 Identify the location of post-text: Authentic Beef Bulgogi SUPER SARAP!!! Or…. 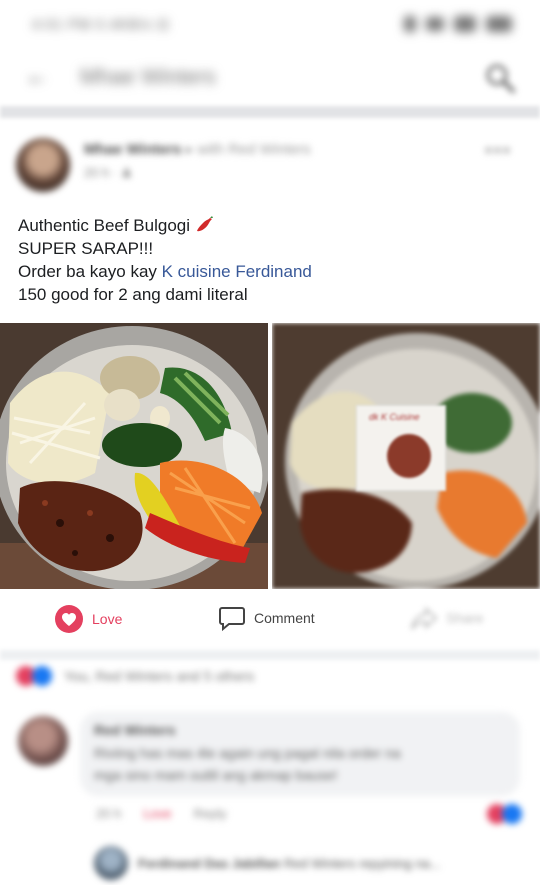
(268, 260).